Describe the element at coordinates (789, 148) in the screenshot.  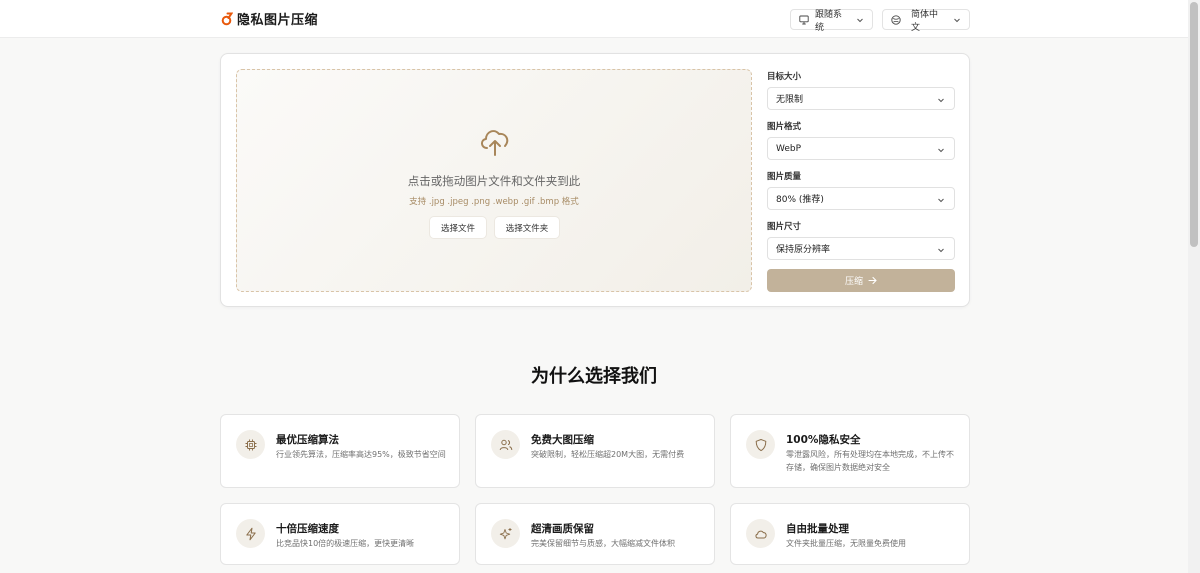
I see `format-value: WebP` at that location.